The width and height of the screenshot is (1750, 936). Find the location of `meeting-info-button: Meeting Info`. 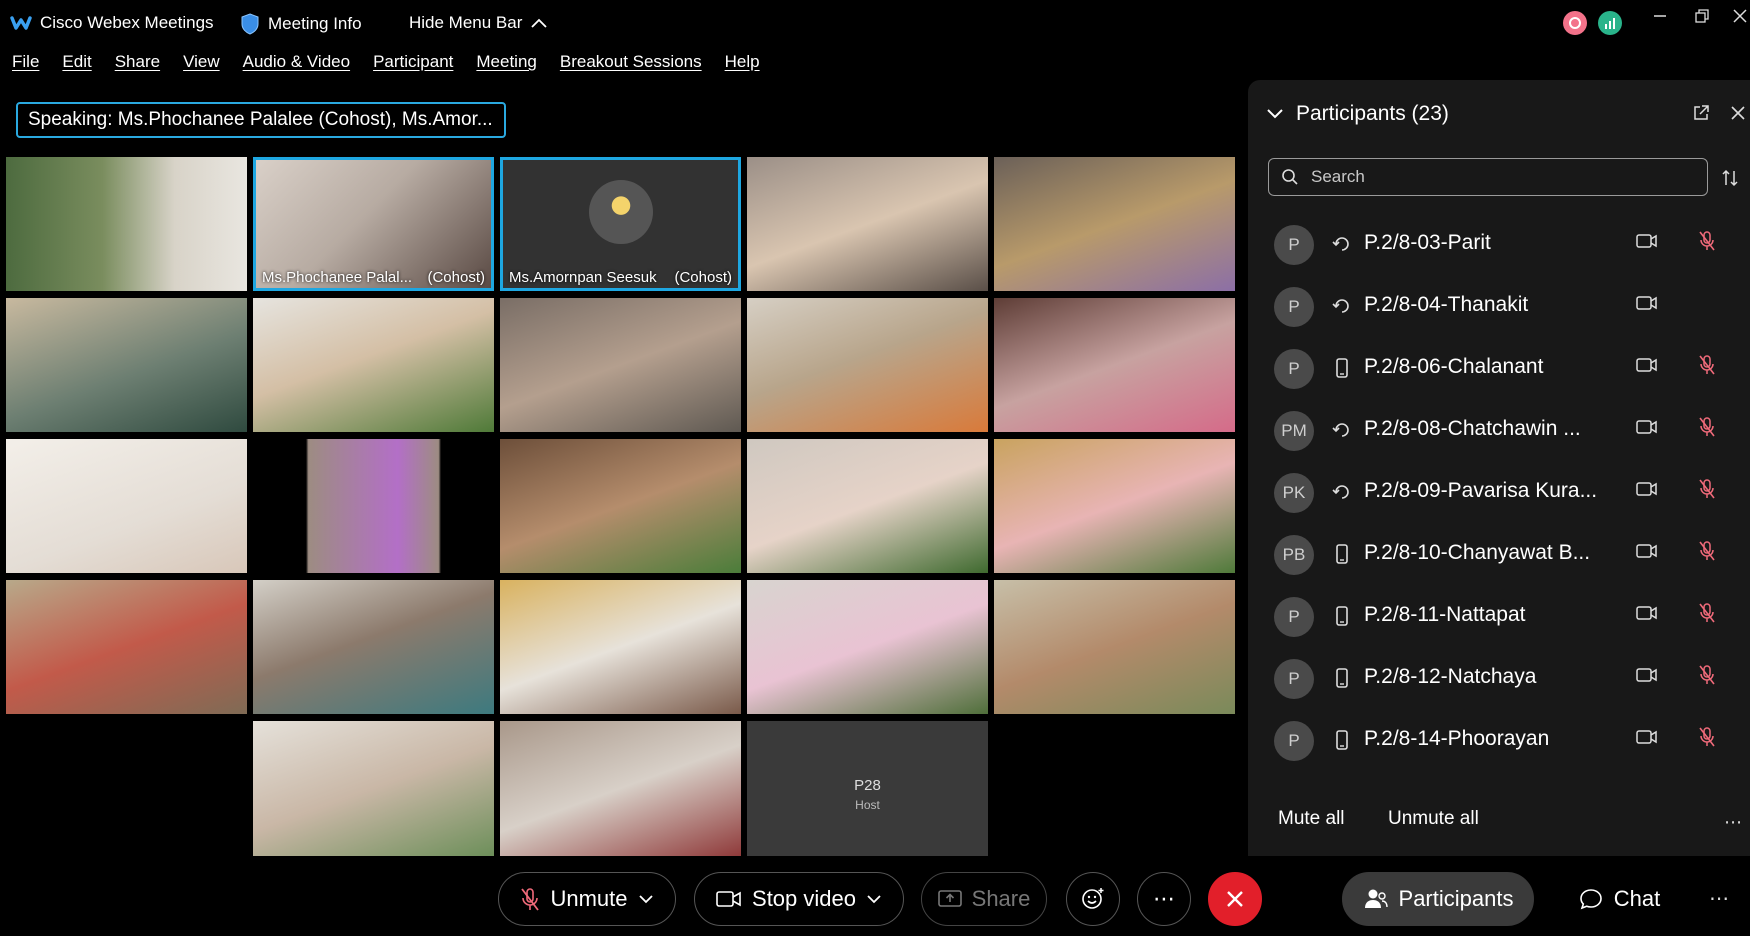

meeting-info-button: Meeting Info is located at coordinates (301, 24).